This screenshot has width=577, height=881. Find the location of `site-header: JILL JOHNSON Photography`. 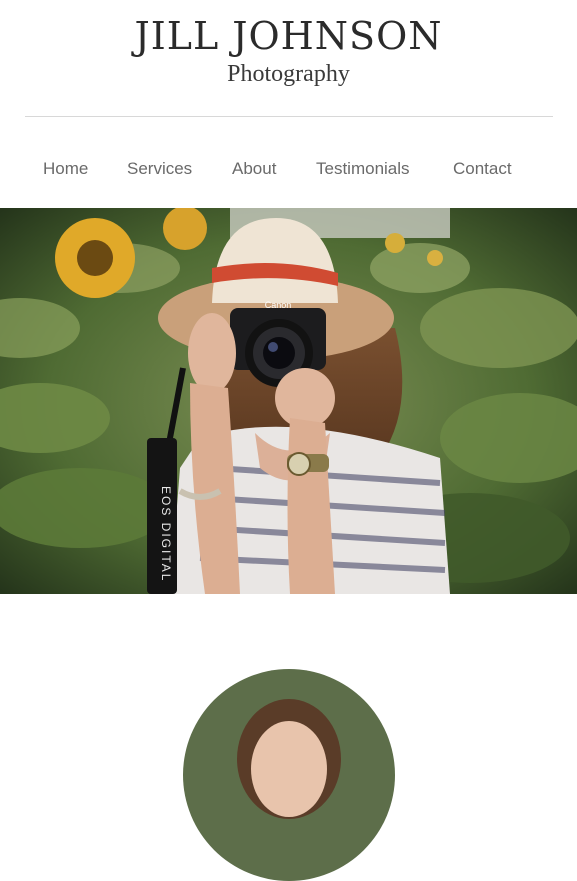

site-header: JILL JOHNSON Photography is located at coordinates (288, 58).